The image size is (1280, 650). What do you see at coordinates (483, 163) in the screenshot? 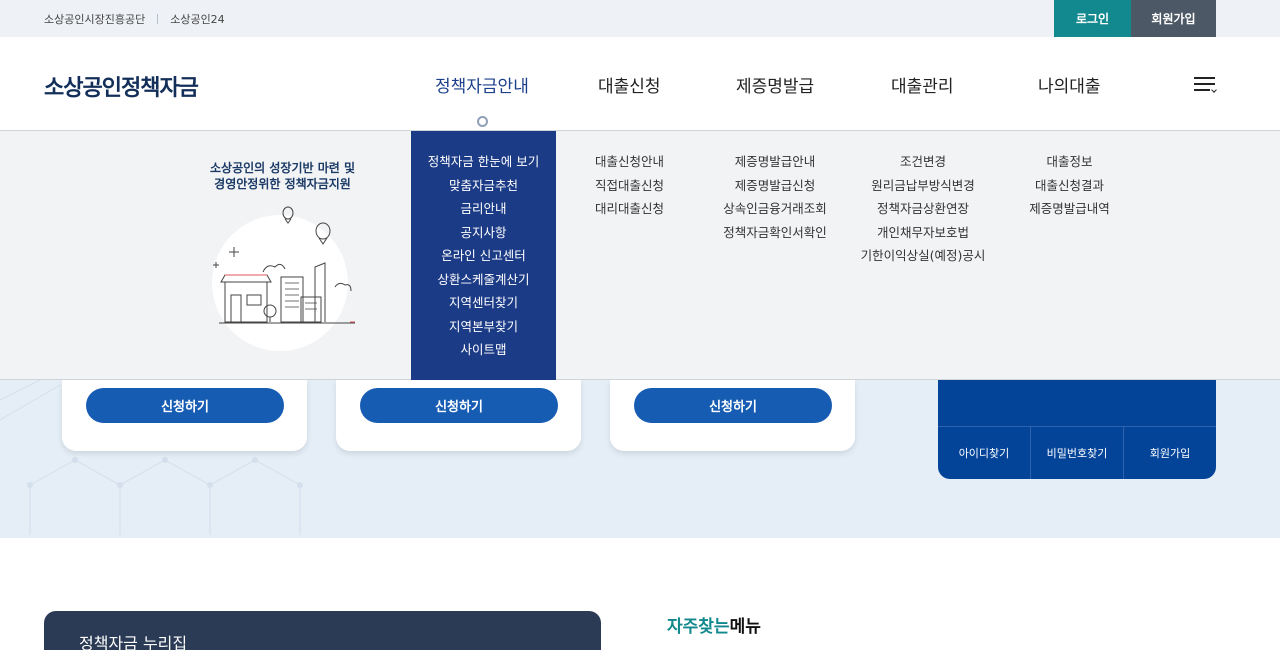
I see `submenu-item: 정책자금 한눈에 보기` at bounding box center [483, 163].